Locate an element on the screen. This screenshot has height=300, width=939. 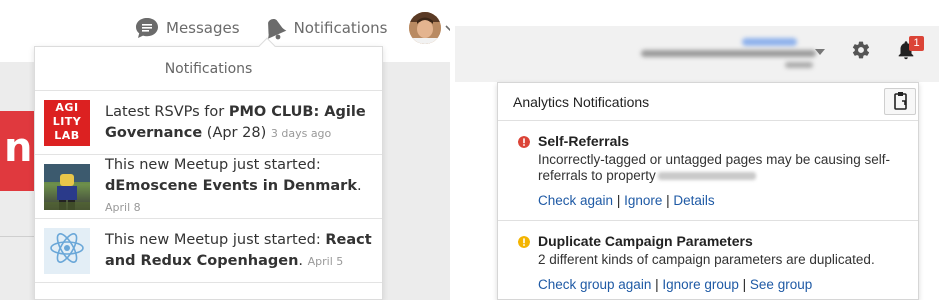
item-actions: Check again | Ignore | Details is located at coordinates (626, 200).